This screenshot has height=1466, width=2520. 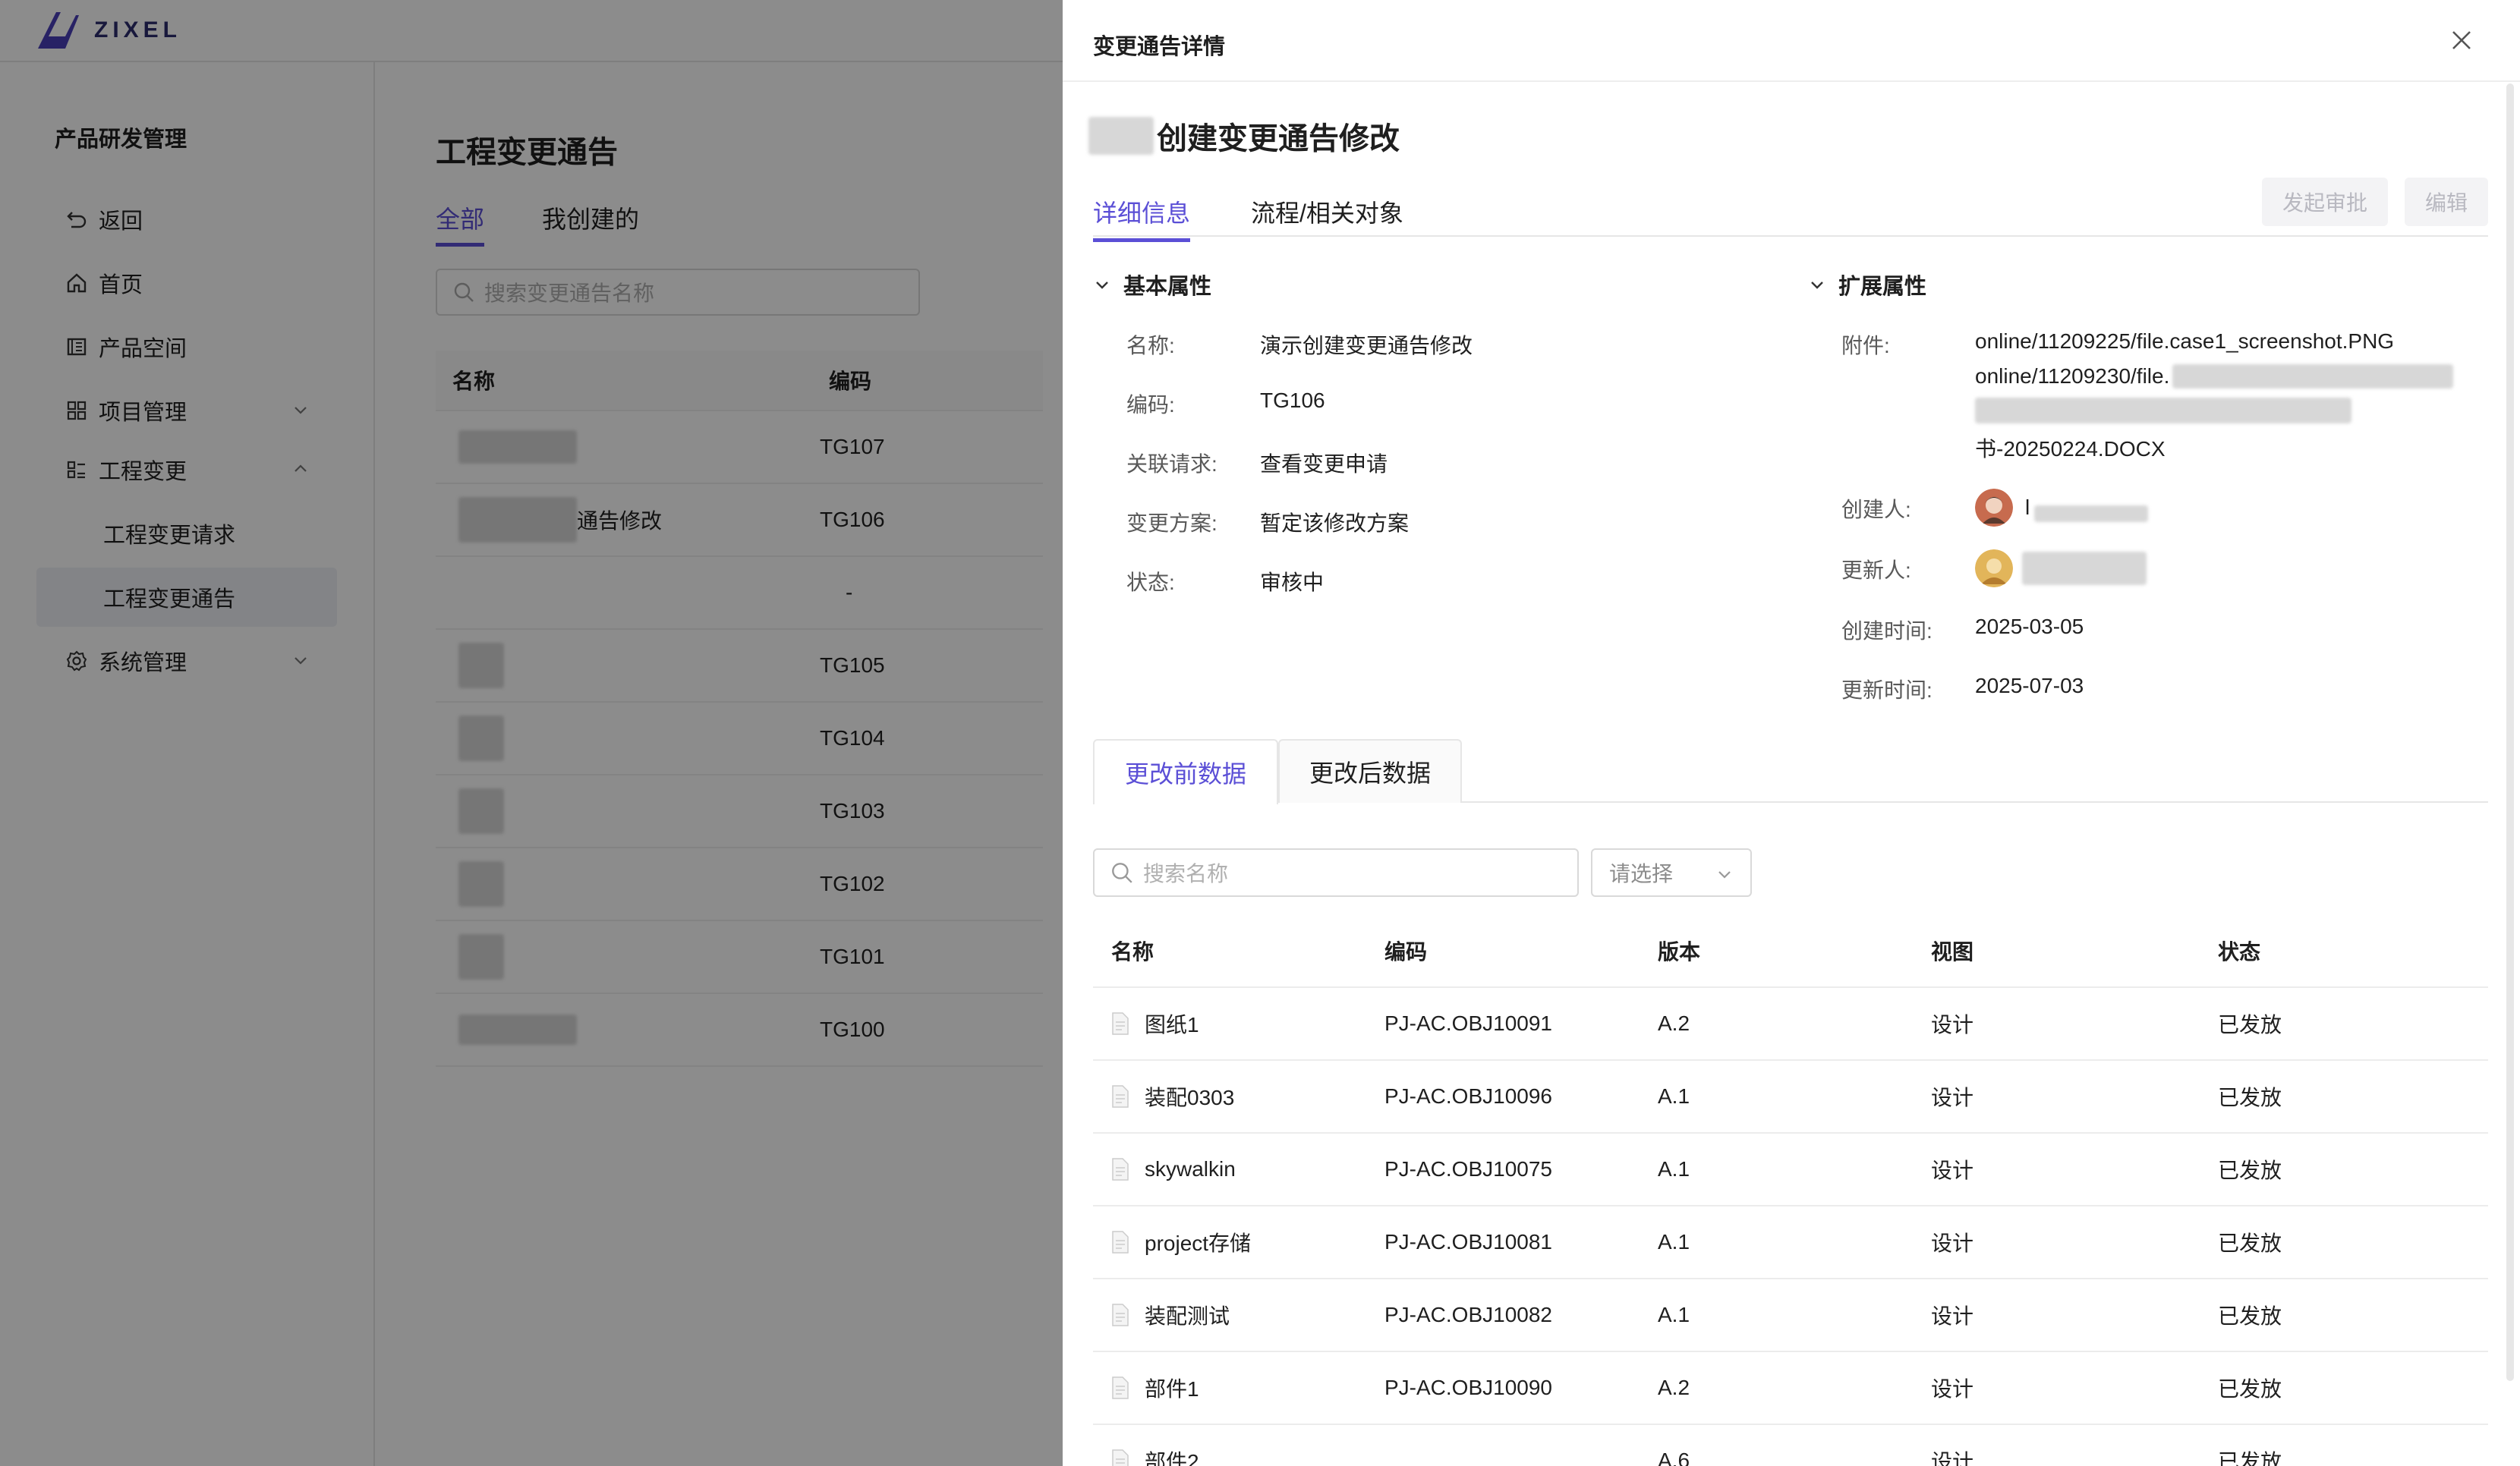 What do you see at coordinates (1641, 874) in the screenshot?
I see `select-placeholder: 请选择` at bounding box center [1641, 874].